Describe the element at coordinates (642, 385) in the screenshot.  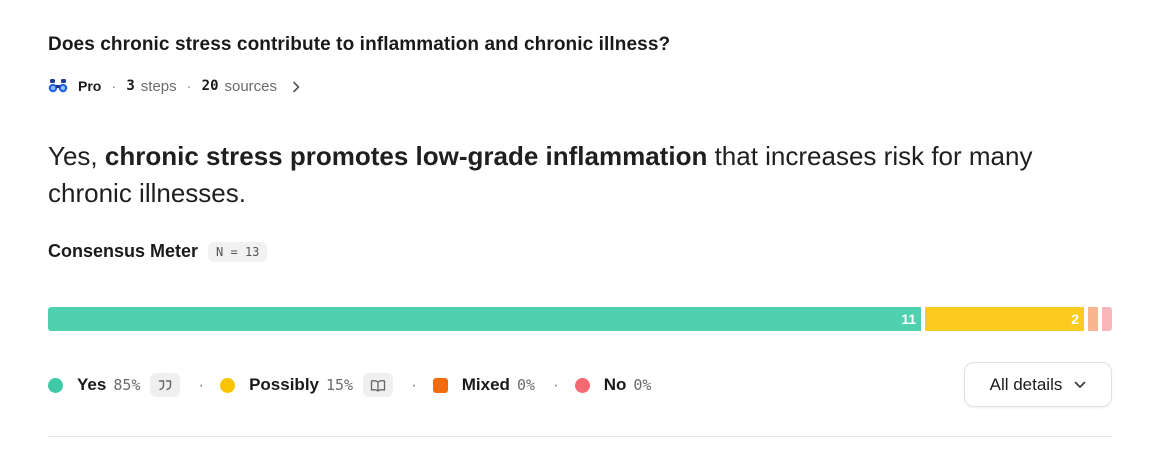
I see `no-percent: 0%` at that location.